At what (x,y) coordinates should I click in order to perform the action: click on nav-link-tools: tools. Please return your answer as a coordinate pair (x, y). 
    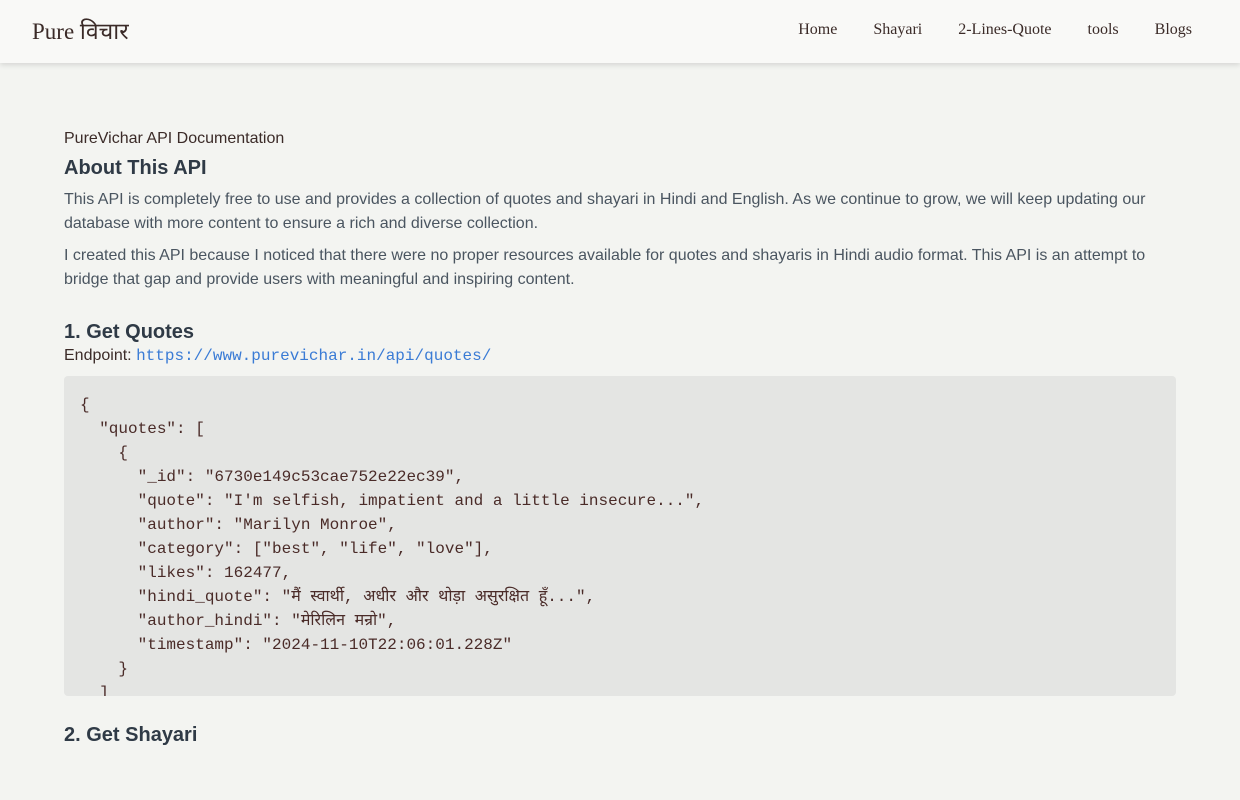
    Looking at the image, I should click on (1103, 30).